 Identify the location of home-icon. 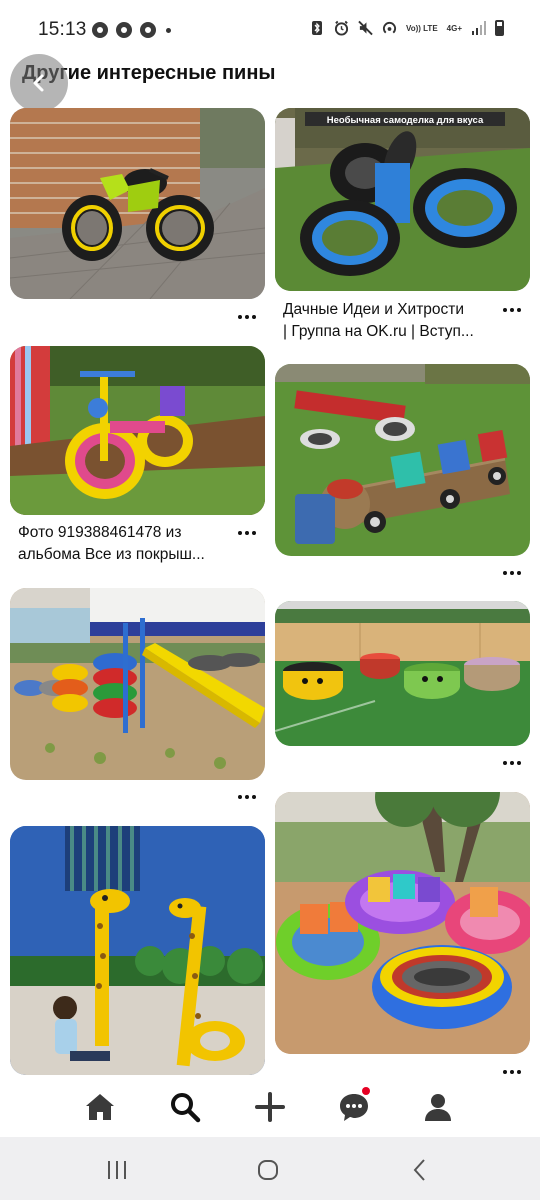
(100, 1107).